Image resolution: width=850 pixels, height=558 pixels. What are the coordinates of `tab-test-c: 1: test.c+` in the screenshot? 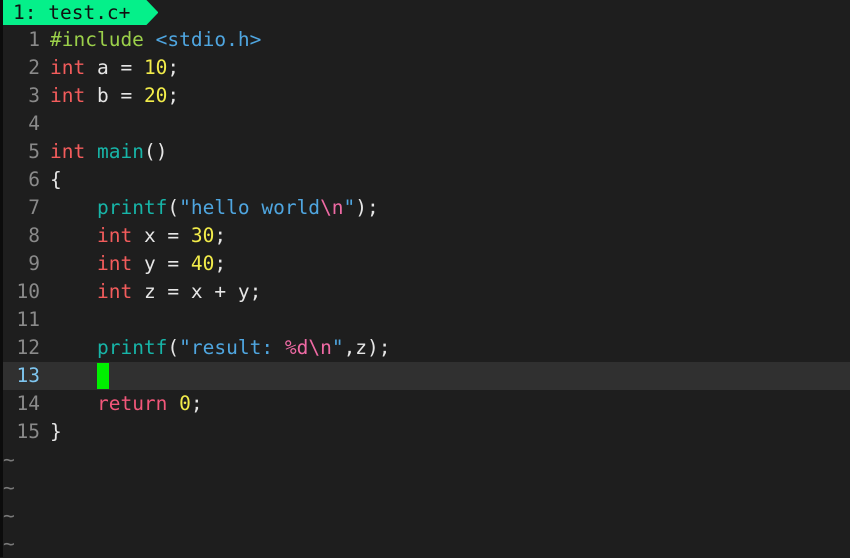 It's located at (80, 12).